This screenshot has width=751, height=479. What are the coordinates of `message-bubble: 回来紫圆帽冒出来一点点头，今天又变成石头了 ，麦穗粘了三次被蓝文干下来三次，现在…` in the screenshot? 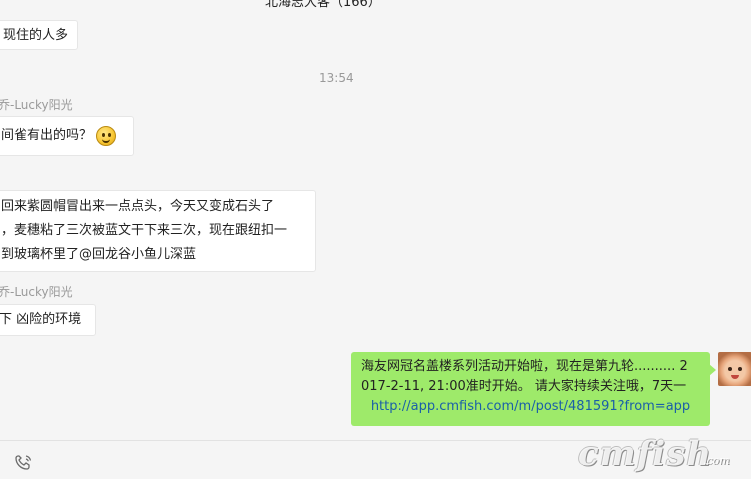 It's located at (158, 231).